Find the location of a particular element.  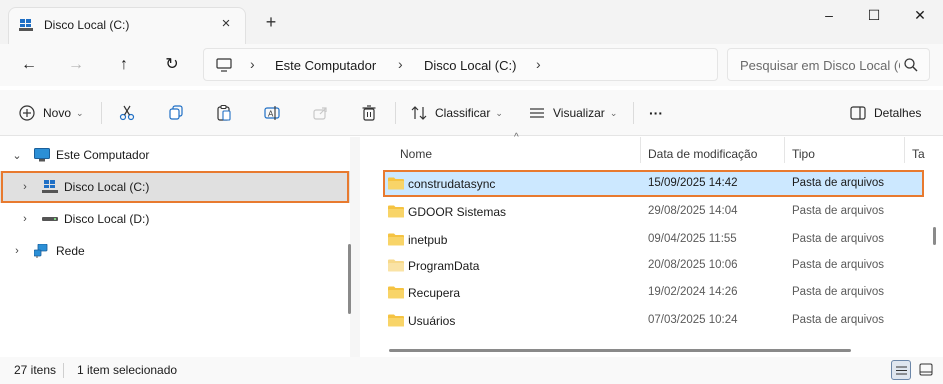

title-bar: Disco Local (C:) × + – ☐ ✕ is located at coordinates (471, 22).